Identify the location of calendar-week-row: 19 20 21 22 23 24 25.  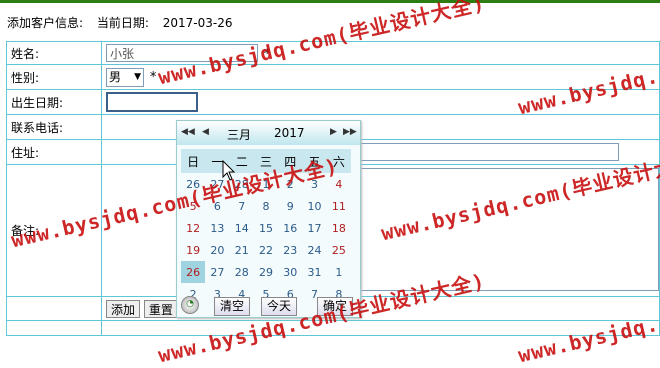
(266, 250).